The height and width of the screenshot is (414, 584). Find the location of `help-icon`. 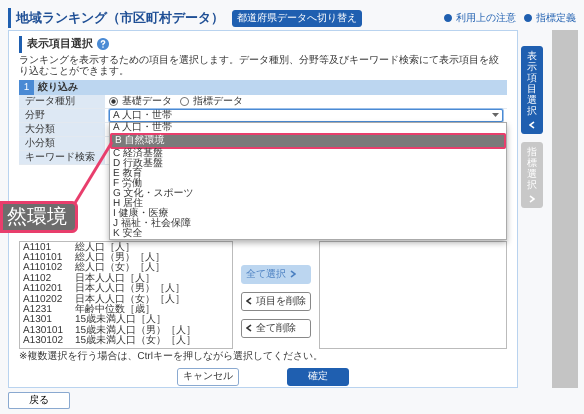

help-icon is located at coordinates (103, 44).